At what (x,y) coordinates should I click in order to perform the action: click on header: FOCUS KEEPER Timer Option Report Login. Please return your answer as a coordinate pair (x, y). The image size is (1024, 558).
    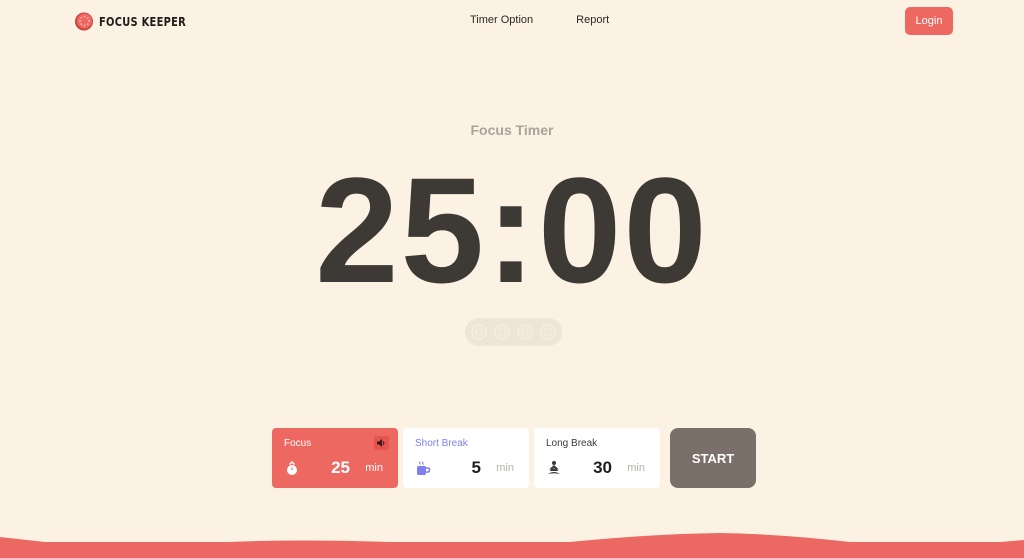
    Looking at the image, I should click on (512, 21).